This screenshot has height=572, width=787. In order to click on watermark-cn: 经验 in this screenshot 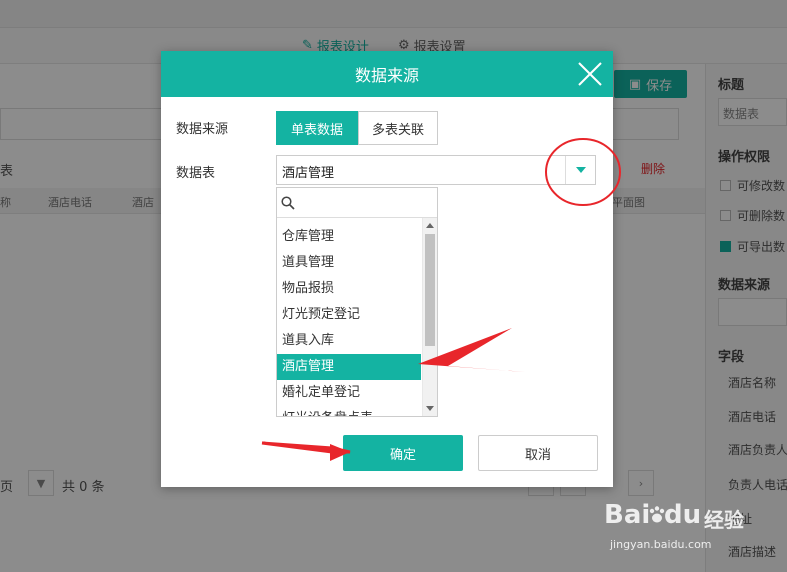, I will do `click(724, 520)`.